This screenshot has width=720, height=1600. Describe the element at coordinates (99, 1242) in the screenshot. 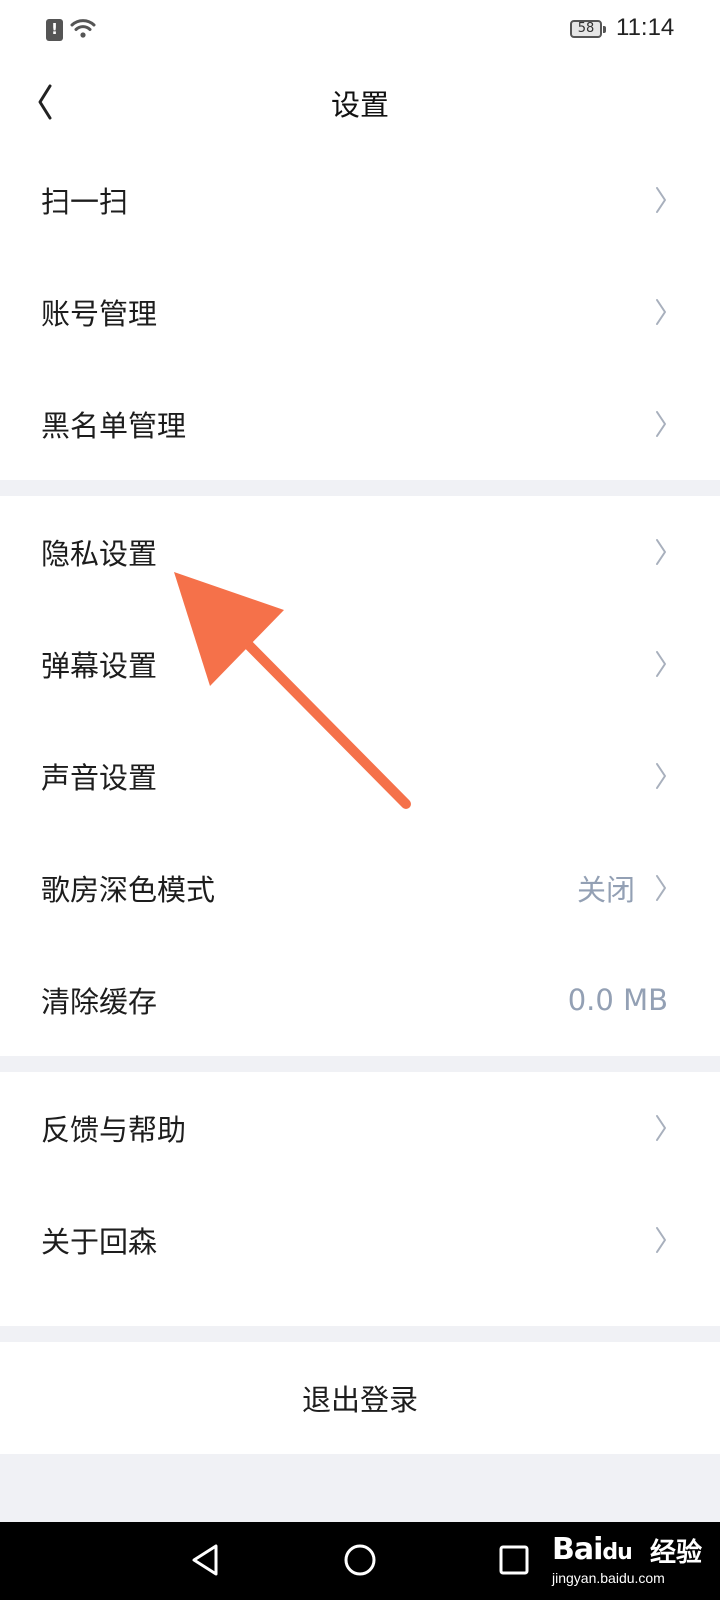

I see `row-label: 关于回森` at that location.